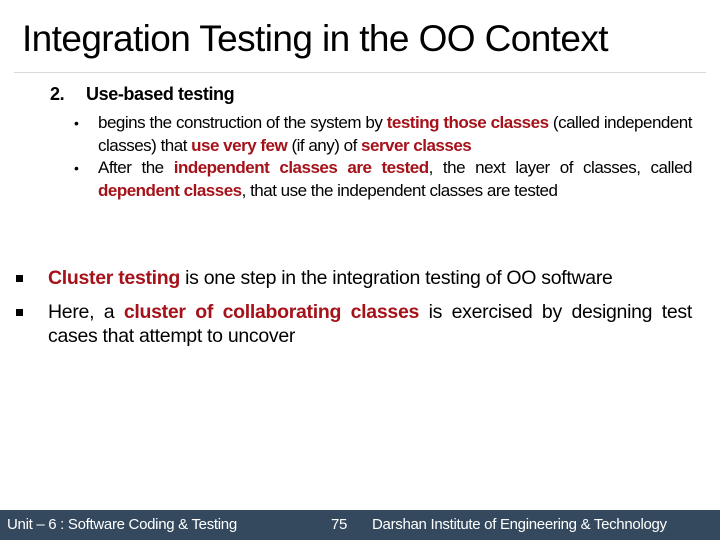 This screenshot has height=540, width=720. Describe the element at coordinates (301, 167) in the screenshot. I see `highlighted-term: independent classes are tested` at that location.